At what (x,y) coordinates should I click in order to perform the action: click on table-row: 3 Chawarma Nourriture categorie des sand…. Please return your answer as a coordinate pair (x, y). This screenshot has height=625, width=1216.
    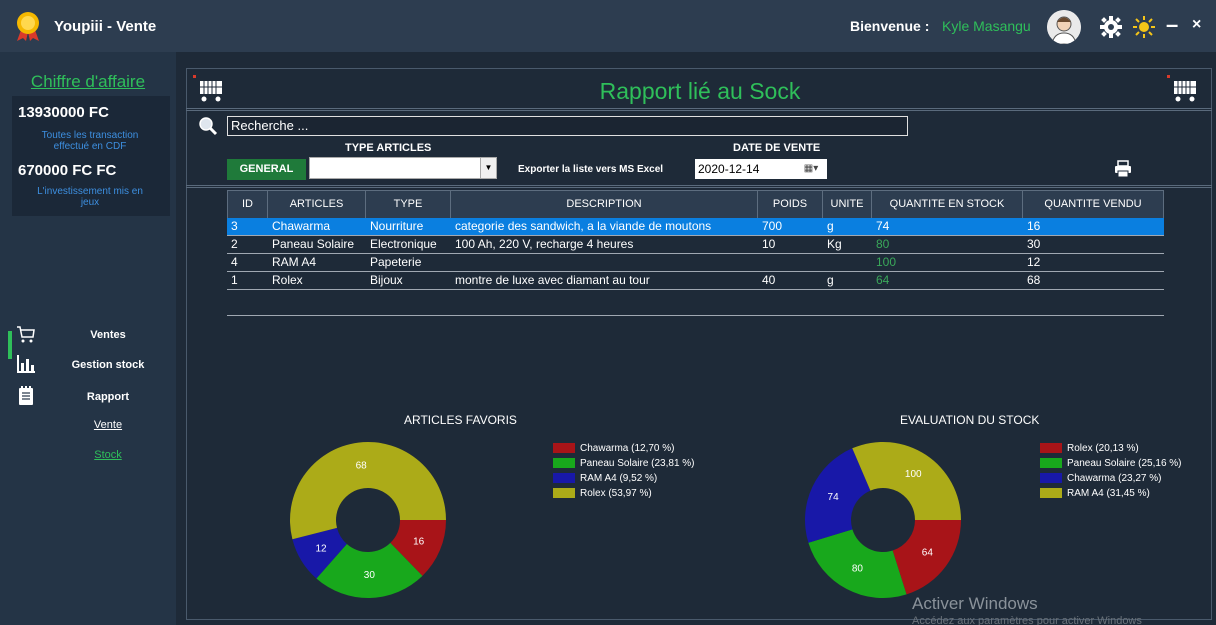
    Looking at the image, I should click on (695, 227).